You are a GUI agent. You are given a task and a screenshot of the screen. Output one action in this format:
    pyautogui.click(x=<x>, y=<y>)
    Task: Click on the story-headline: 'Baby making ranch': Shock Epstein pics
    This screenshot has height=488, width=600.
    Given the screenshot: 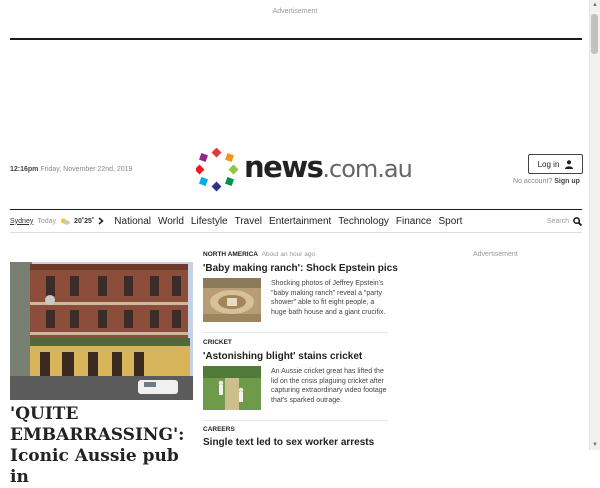 What is the action you would take?
    pyautogui.click(x=300, y=268)
    